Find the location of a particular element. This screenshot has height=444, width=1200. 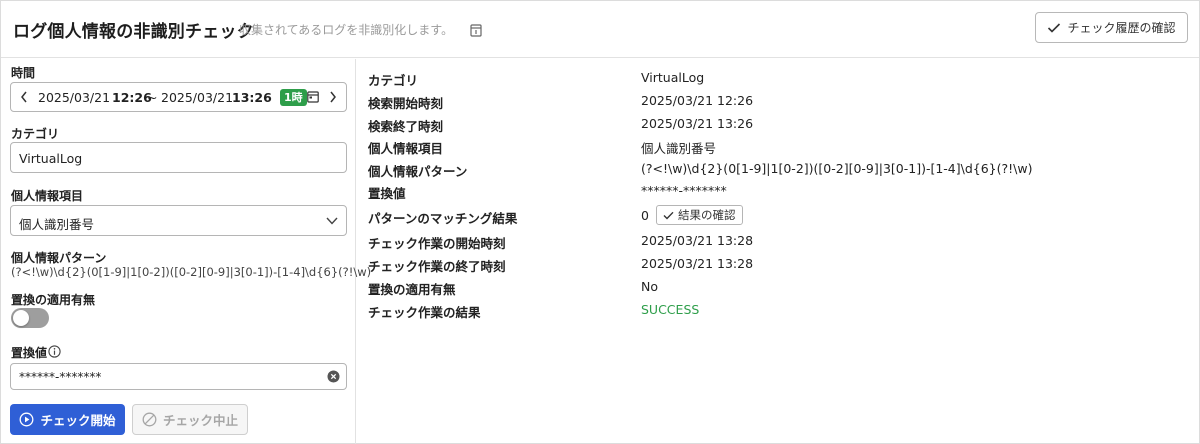

replace-toggle-label: 置換の適用有無 is located at coordinates (53, 300).